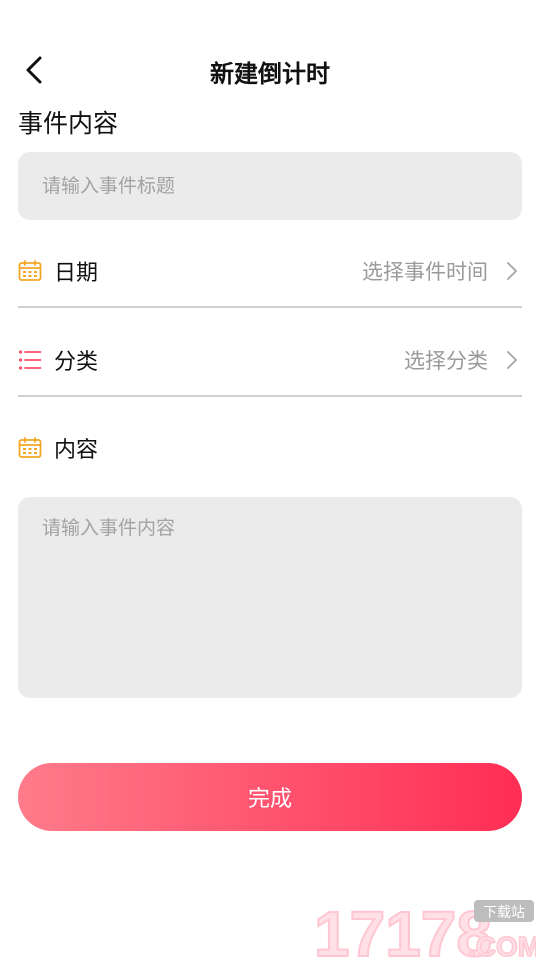 This screenshot has height=960, width=540. Describe the element at coordinates (76, 362) in the screenshot. I see `category-label: 分类` at that location.